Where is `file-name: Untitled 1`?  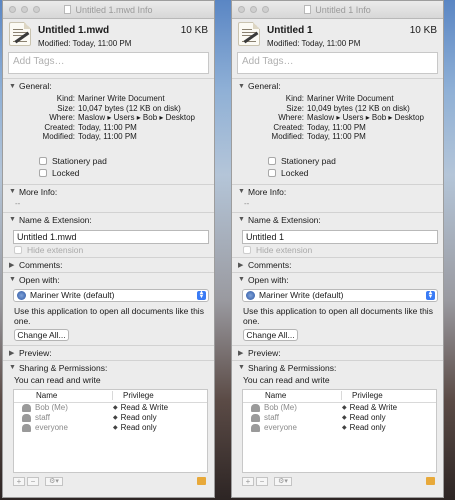 file-name: Untitled 1 is located at coordinates (290, 30).